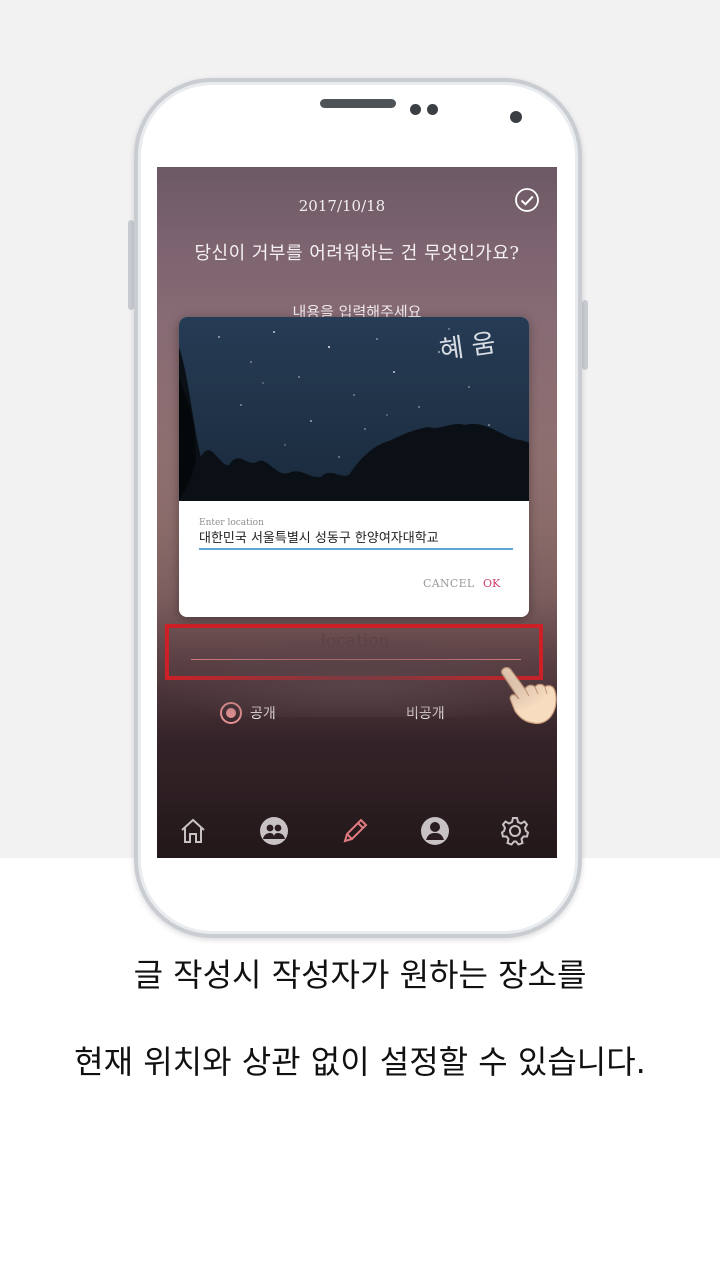 This screenshot has height=1280, width=720. I want to click on radio-selected-dot, so click(231, 713).